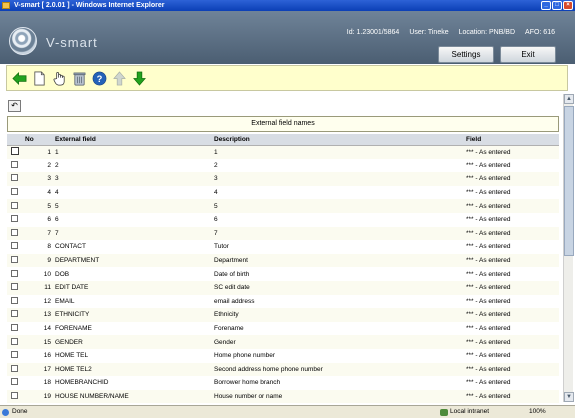 This screenshot has height=418, width=575. What do you see at coordinates (283, 247) in the screenshot?
I see `table-row: 8 CONTACT Tutor *** - As entered` at bounding box center [283, 247].